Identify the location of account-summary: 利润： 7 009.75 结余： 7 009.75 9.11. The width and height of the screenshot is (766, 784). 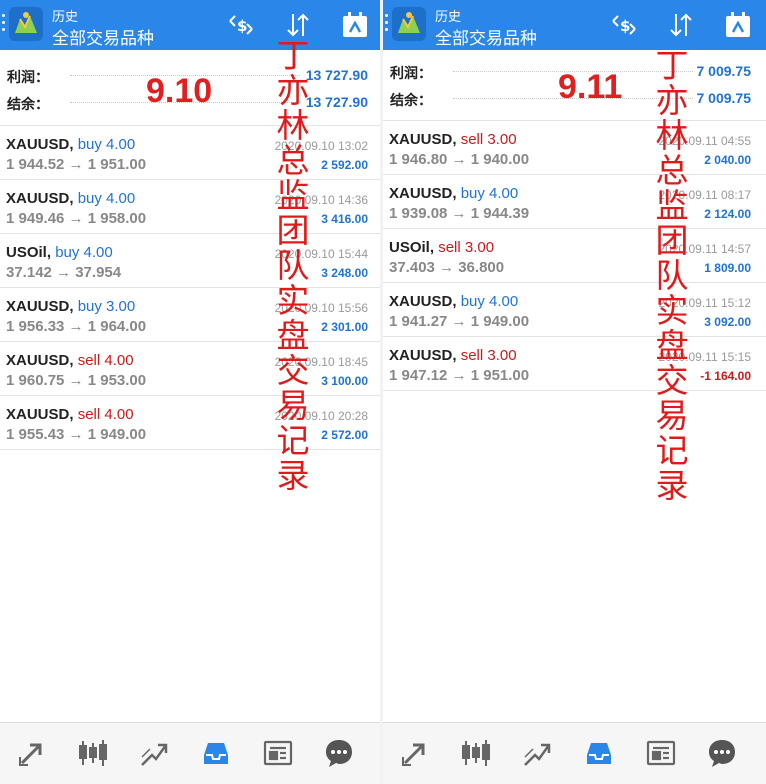
(574, 86).